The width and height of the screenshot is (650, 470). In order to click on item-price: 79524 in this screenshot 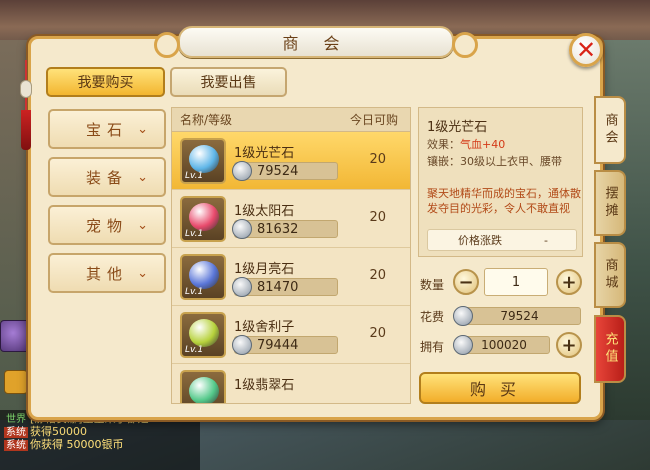, I will do `click(285, 171)`.